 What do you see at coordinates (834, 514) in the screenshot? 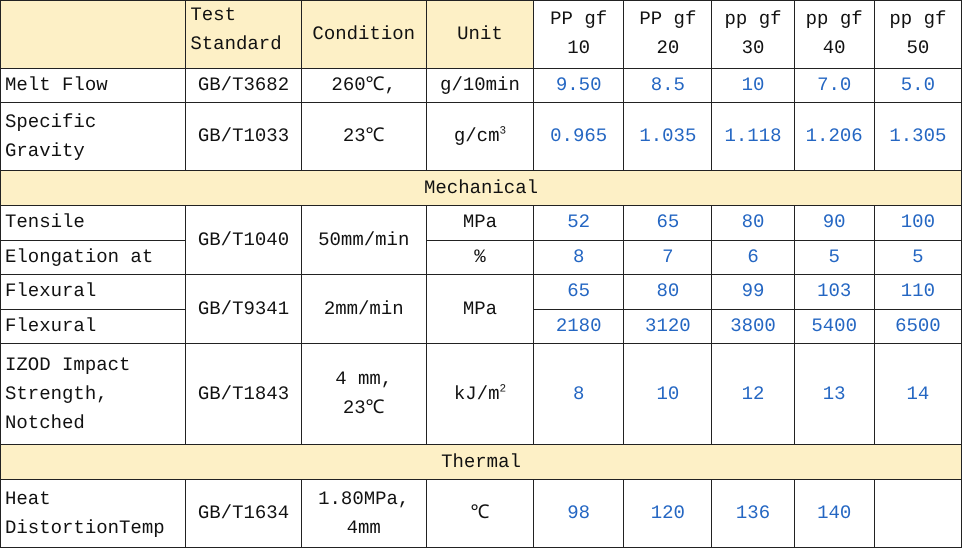
I see `table-cell: 140` at bounding box center [834, 514].